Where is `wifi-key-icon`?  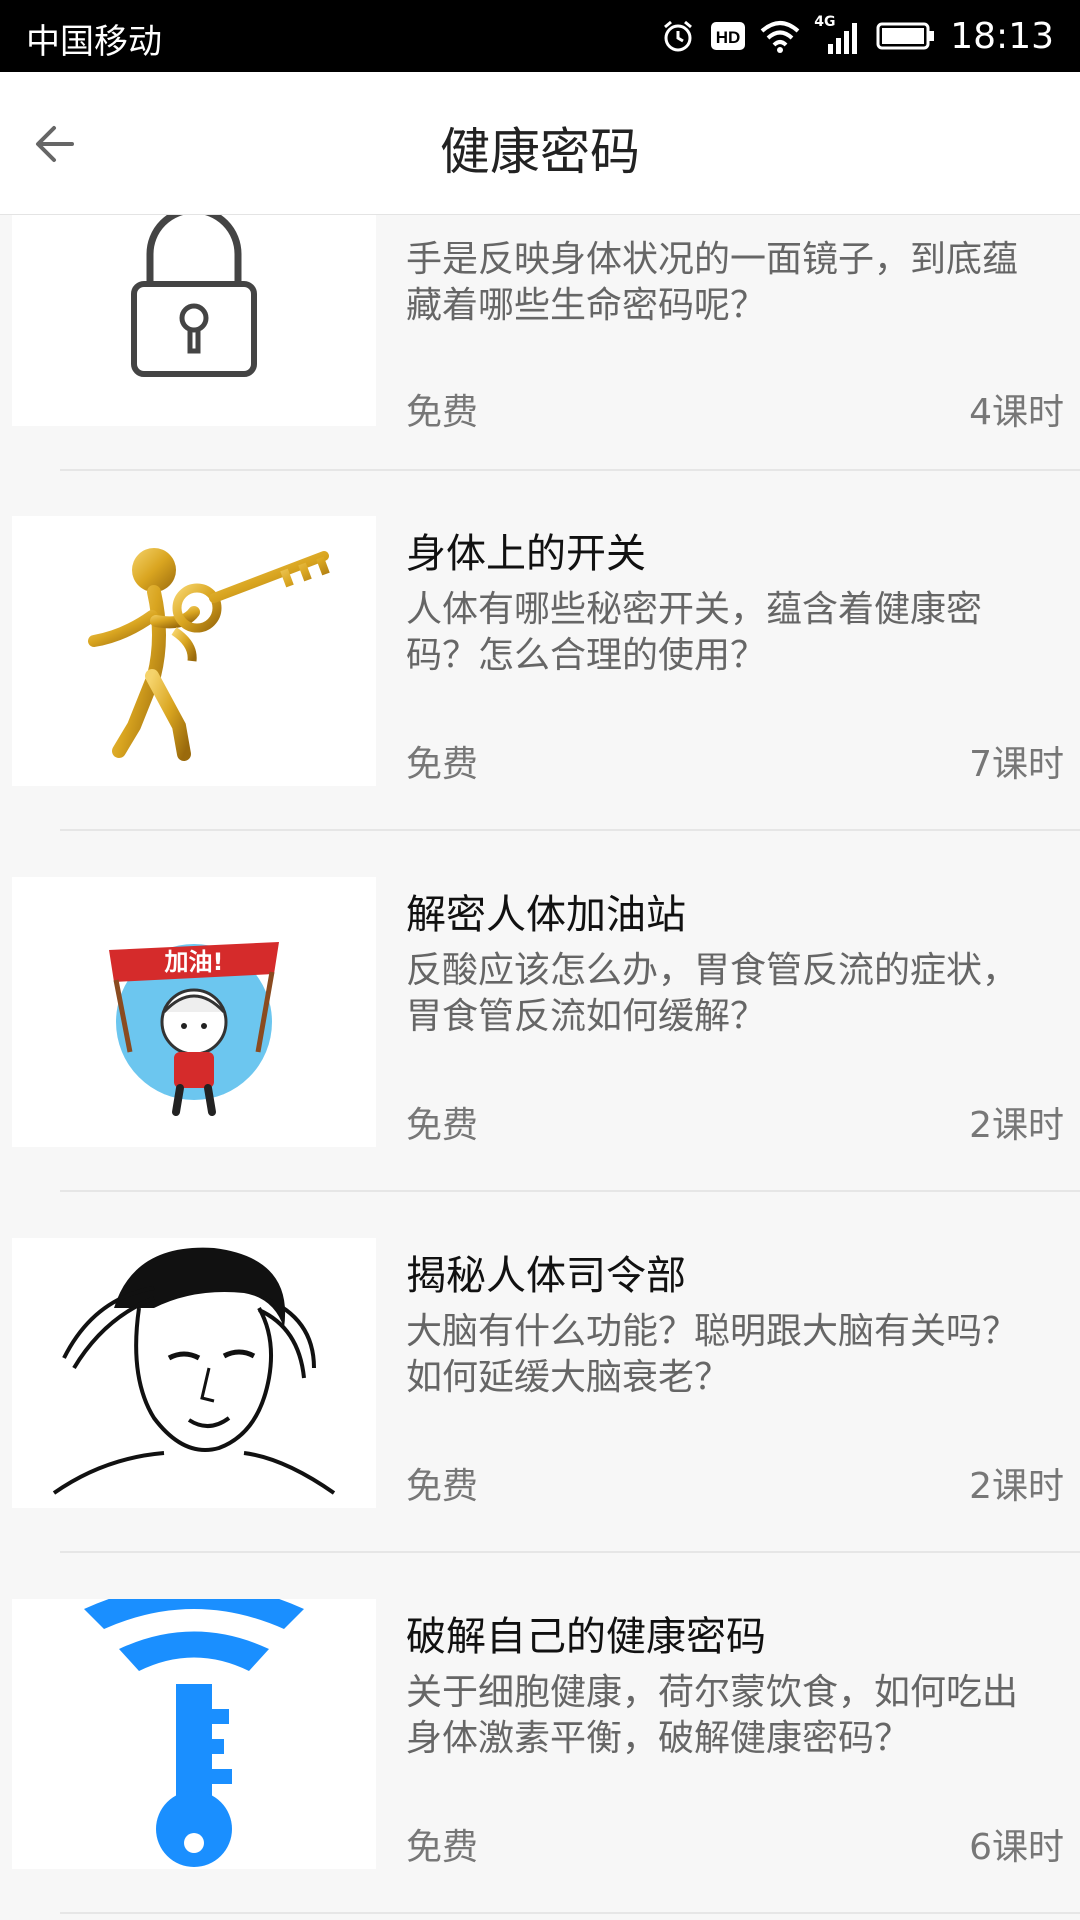
wifi-key-icon is located at coordinates (194, 1733).